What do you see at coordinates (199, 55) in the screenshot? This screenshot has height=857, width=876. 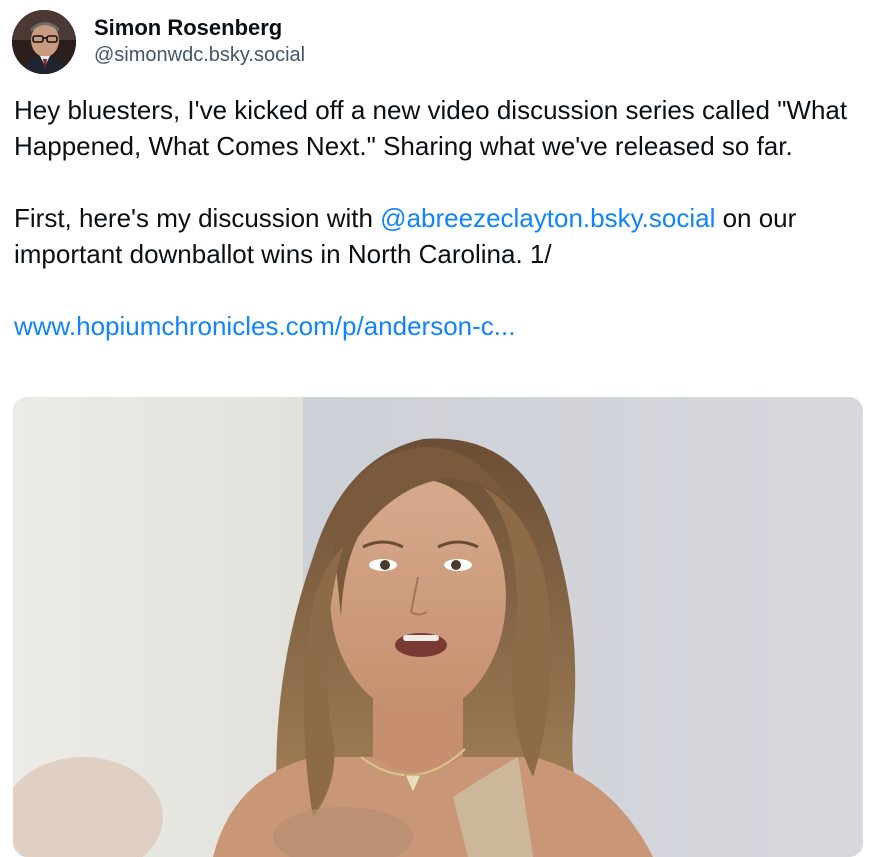 I see `author-handle: @simonwdc.bsky.social` at bounding box center [199, 55].